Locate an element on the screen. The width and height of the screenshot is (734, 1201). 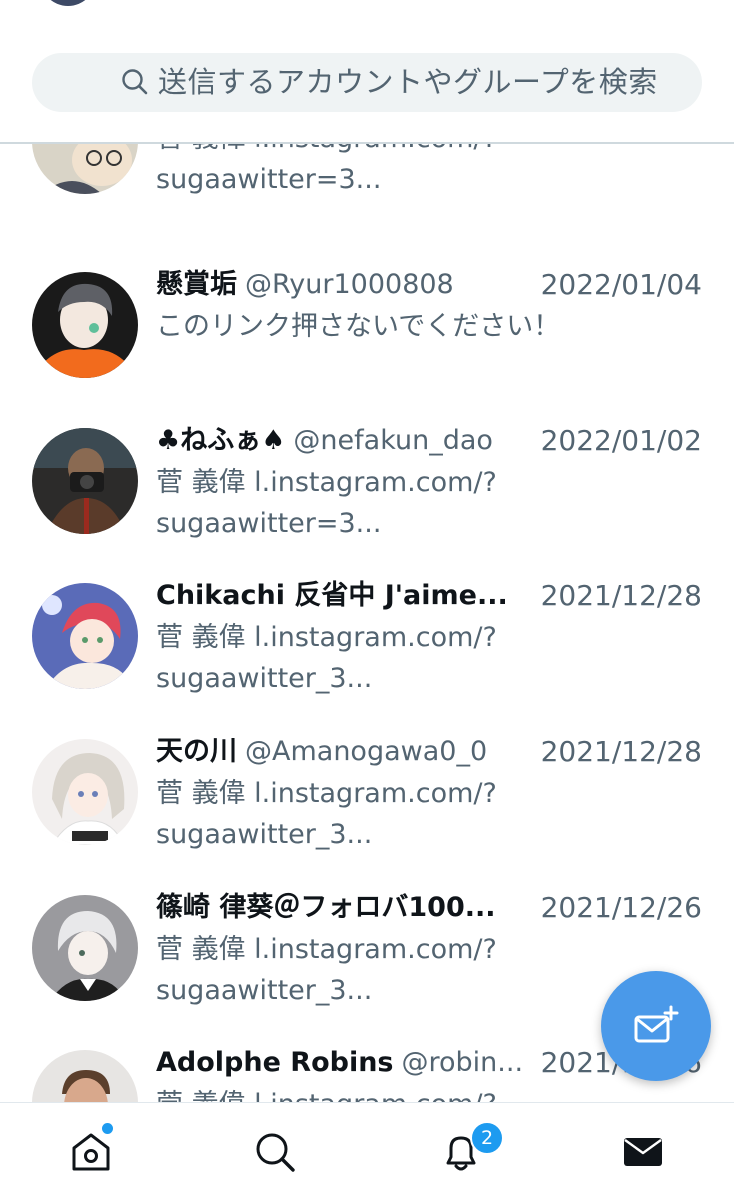
notifications-badge: 2 is located at coordinates (487, 1138).